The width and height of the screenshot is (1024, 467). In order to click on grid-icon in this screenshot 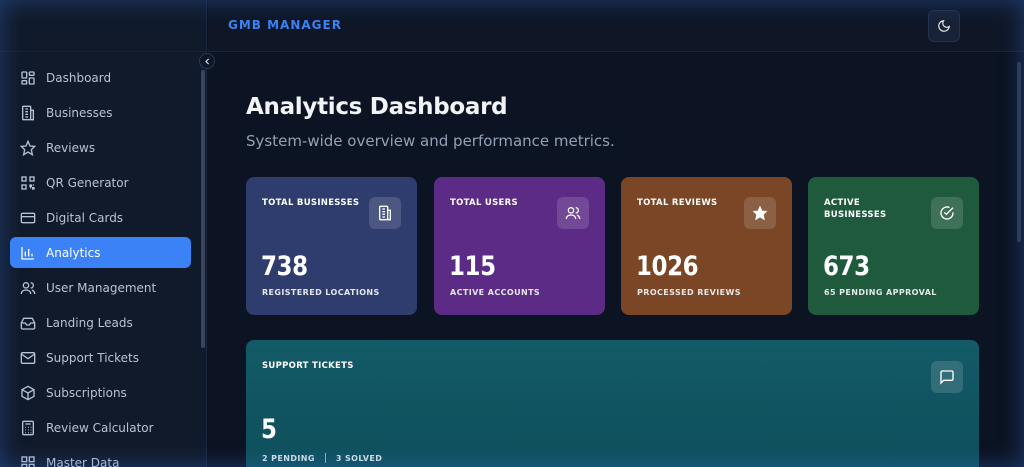, I will do `click(28, 461)`.